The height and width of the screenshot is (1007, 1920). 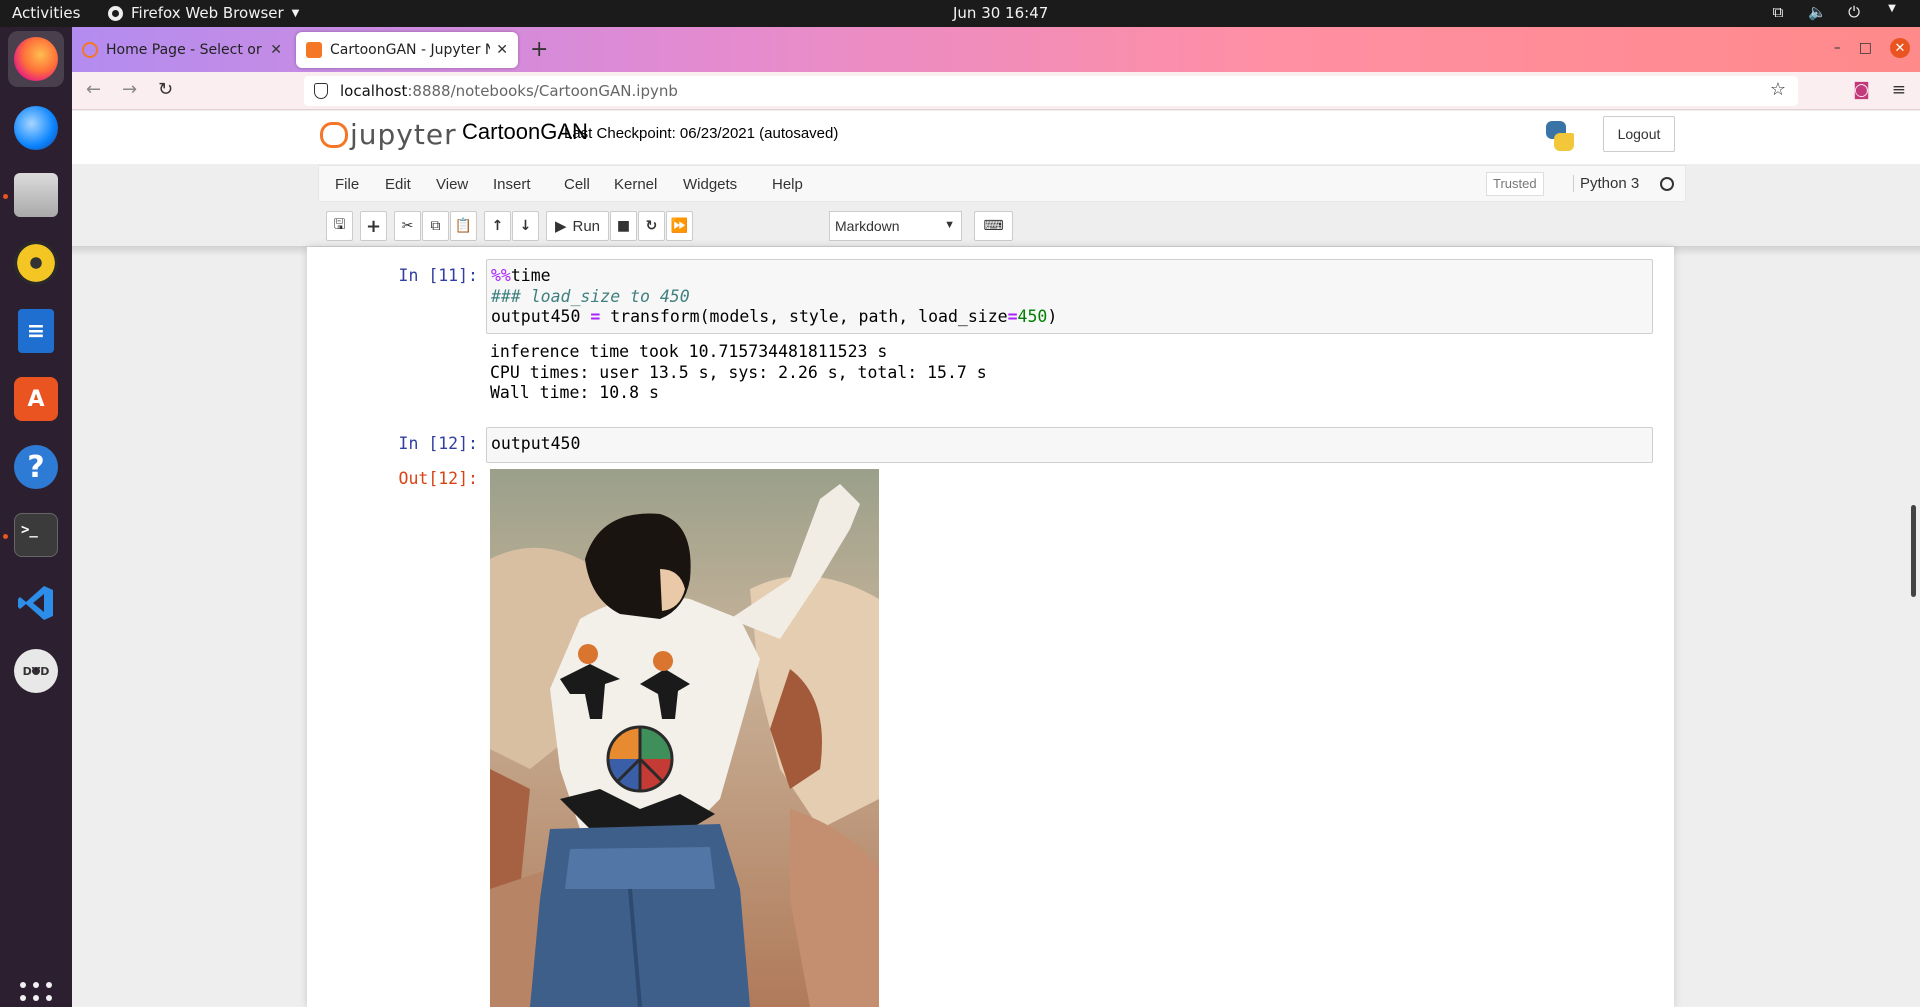 I want to click on bookmark-star-icon: ☆, so click(x=1778, y=89).